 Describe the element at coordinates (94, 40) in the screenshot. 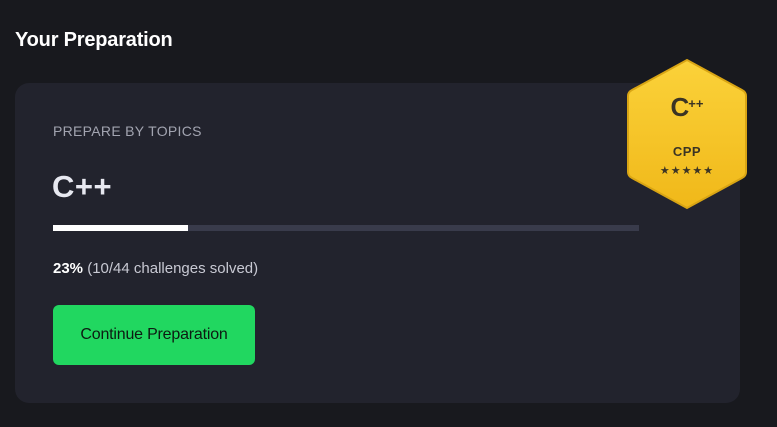

I see `section-title: Your Preparation` at that location.